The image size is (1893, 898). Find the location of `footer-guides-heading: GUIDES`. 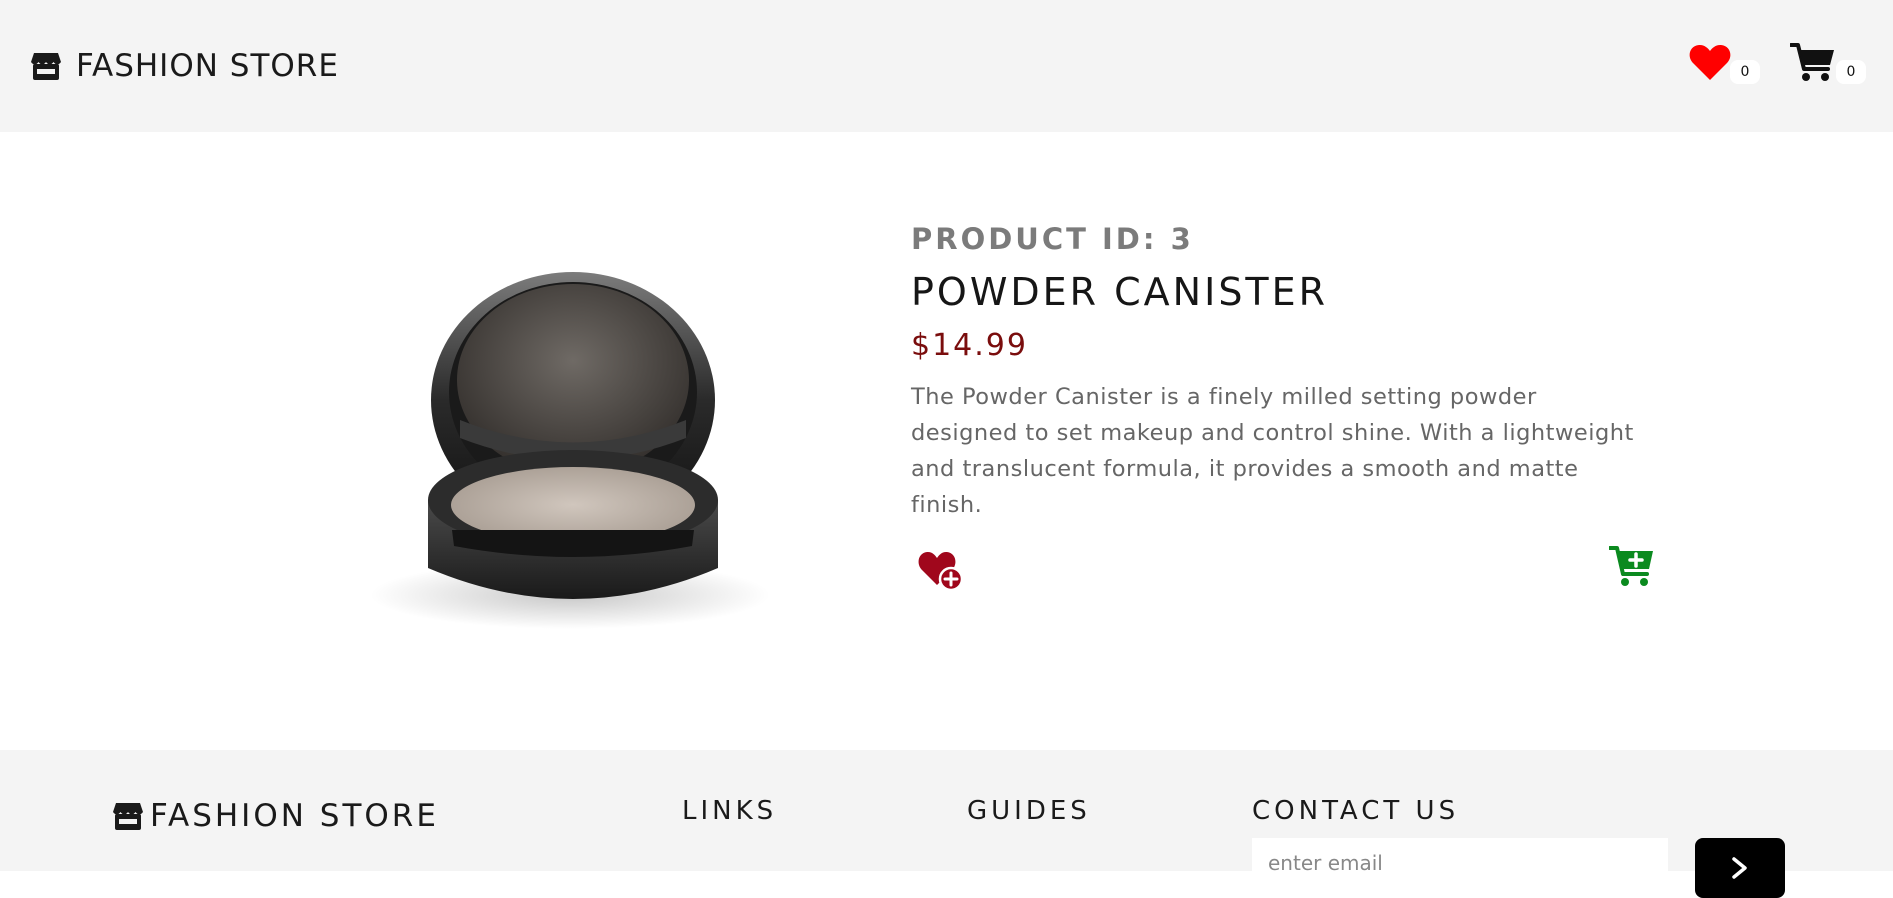

footer-guides-heading: GUIDES is located at coordinates (1029, 811).